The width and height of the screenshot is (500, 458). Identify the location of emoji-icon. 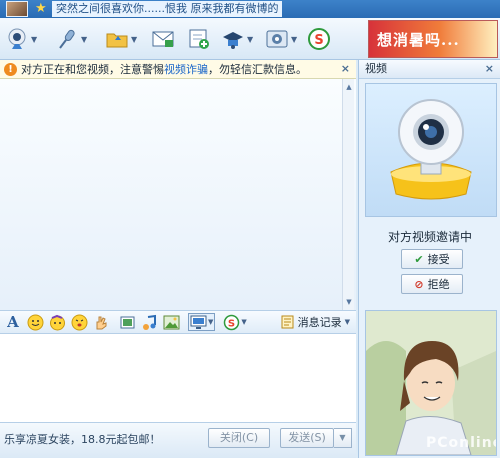
(35, 322).